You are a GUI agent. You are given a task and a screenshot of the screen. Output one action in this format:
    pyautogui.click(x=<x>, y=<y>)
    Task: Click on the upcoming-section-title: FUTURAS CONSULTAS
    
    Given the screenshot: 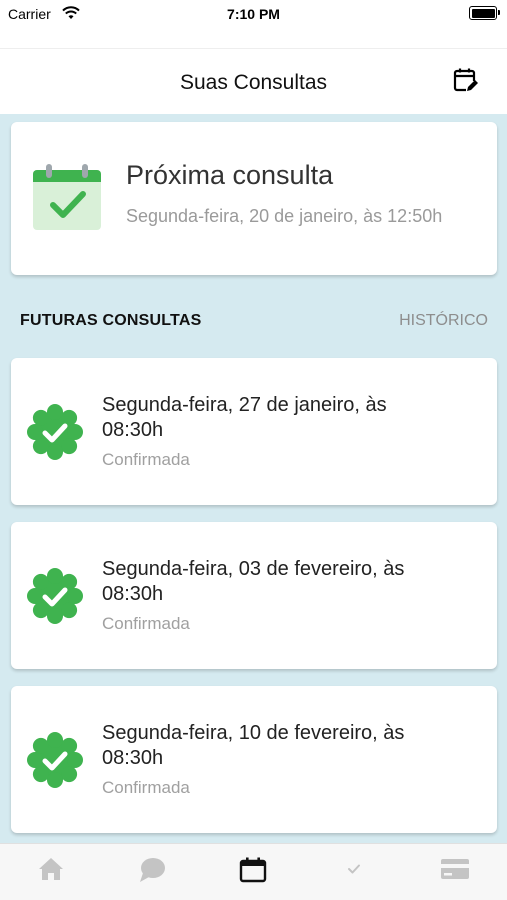 What is the action you would take?
    pyautogui.click(x=111, y=320)
    